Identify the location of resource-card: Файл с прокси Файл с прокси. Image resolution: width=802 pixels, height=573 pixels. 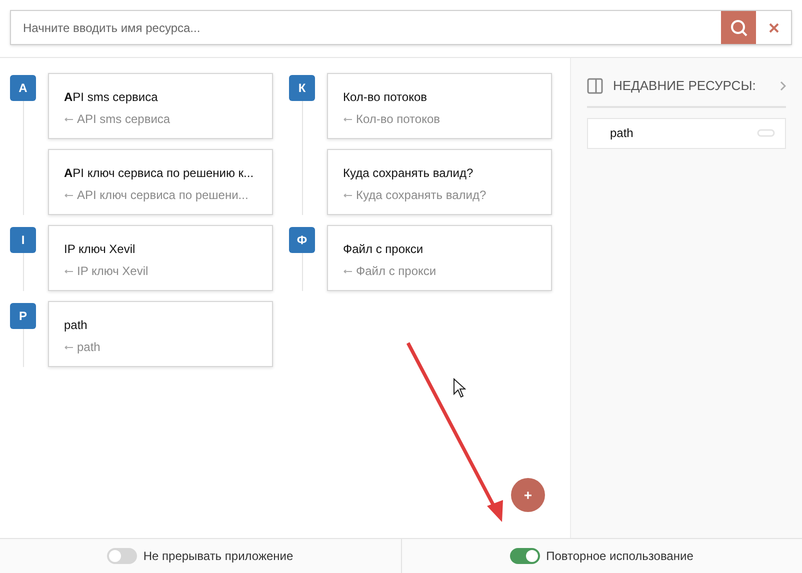
(439, 258).